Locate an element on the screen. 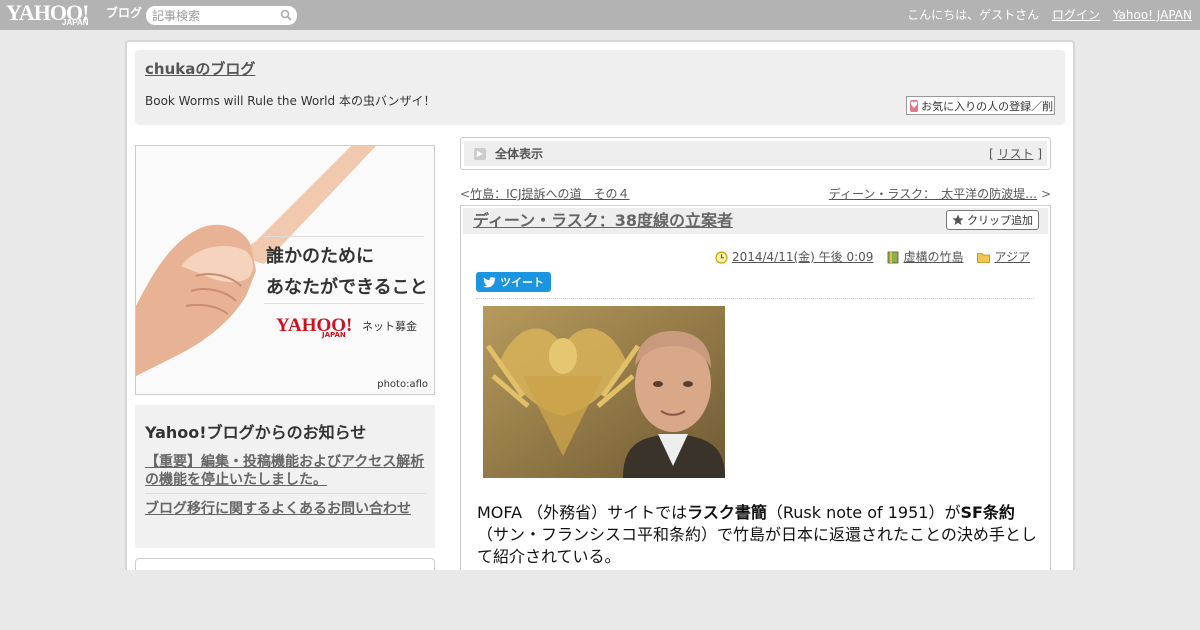 This screenshot has height=630, width=1200. body-text-2: （Rusk note of 1951）が is located at coordinates (863, 512).